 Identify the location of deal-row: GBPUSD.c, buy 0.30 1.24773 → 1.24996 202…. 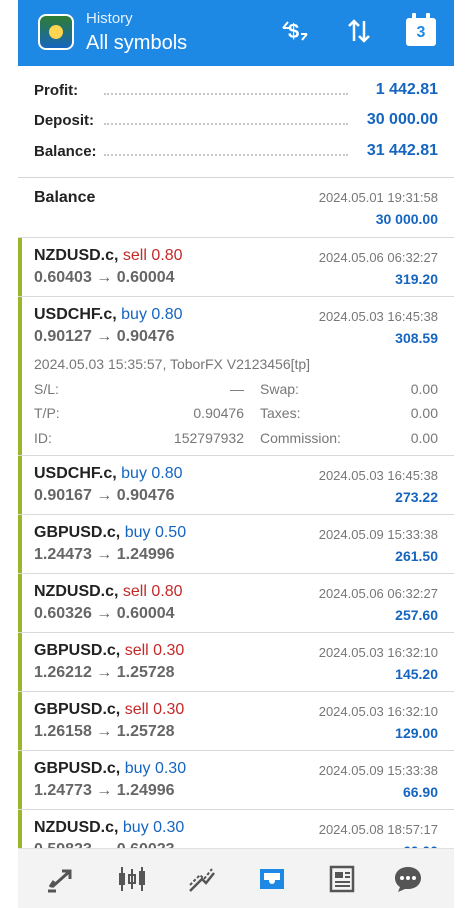
(236, 780).